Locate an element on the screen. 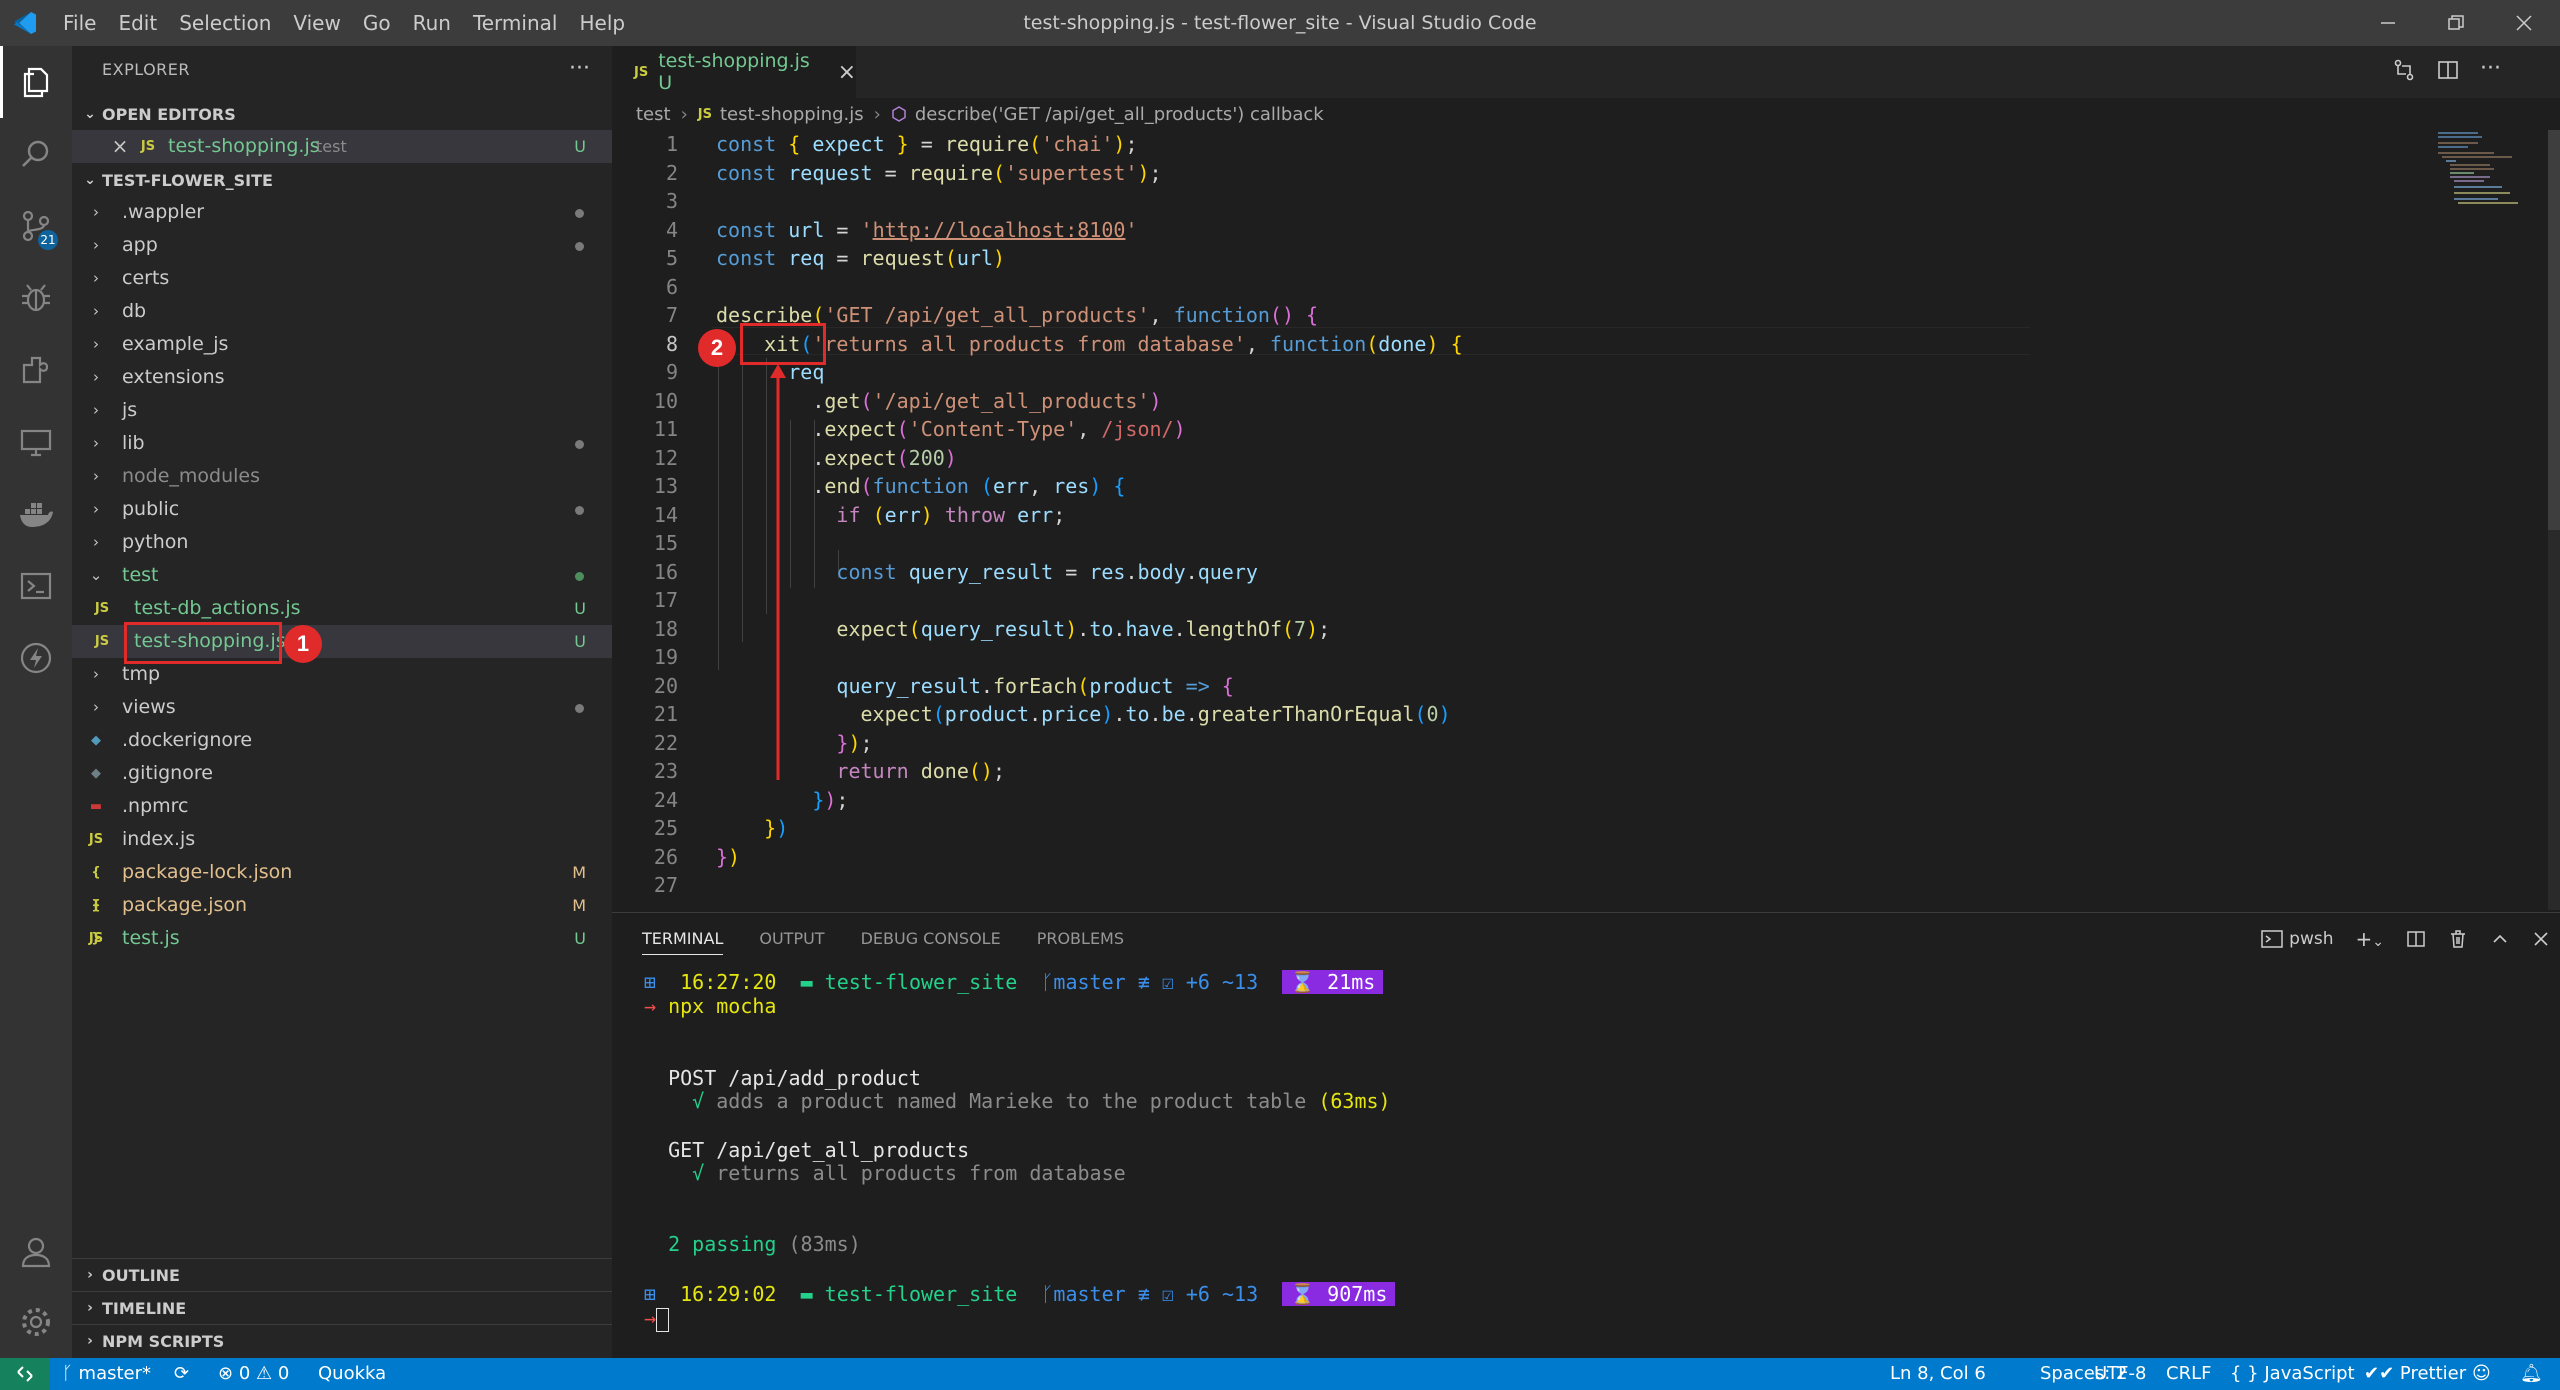  extensions-icon is located at coordinates (36, 370).